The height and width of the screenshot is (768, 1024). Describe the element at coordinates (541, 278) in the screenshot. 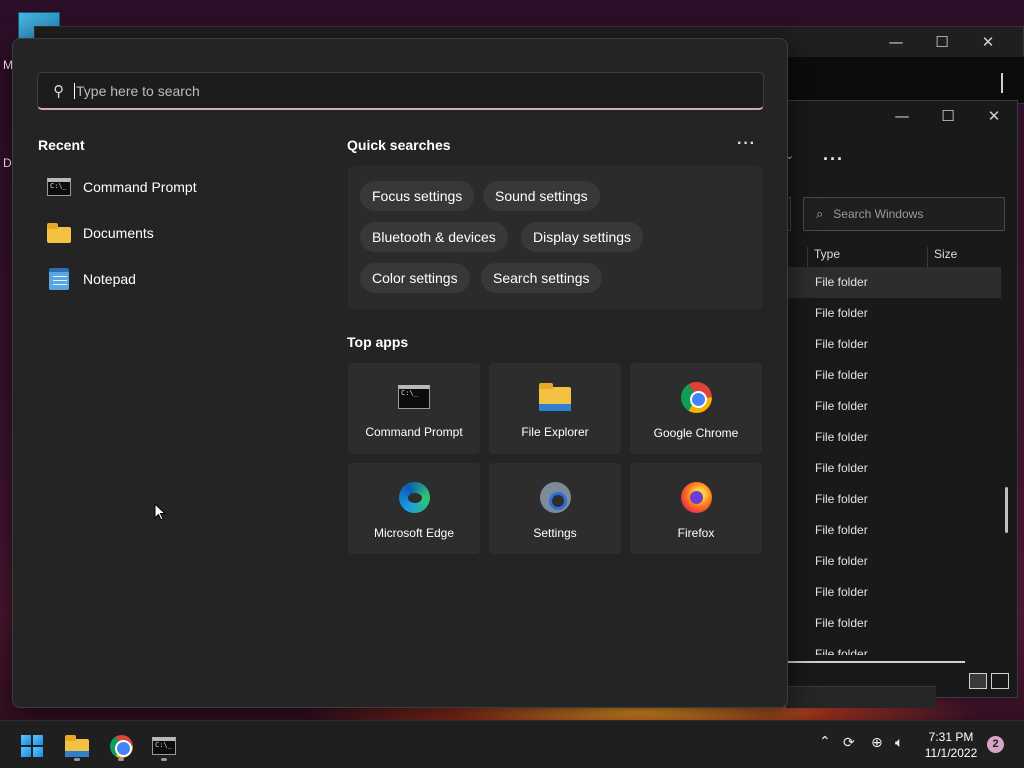

I see `chip-search-settings: Search settings` at that location.